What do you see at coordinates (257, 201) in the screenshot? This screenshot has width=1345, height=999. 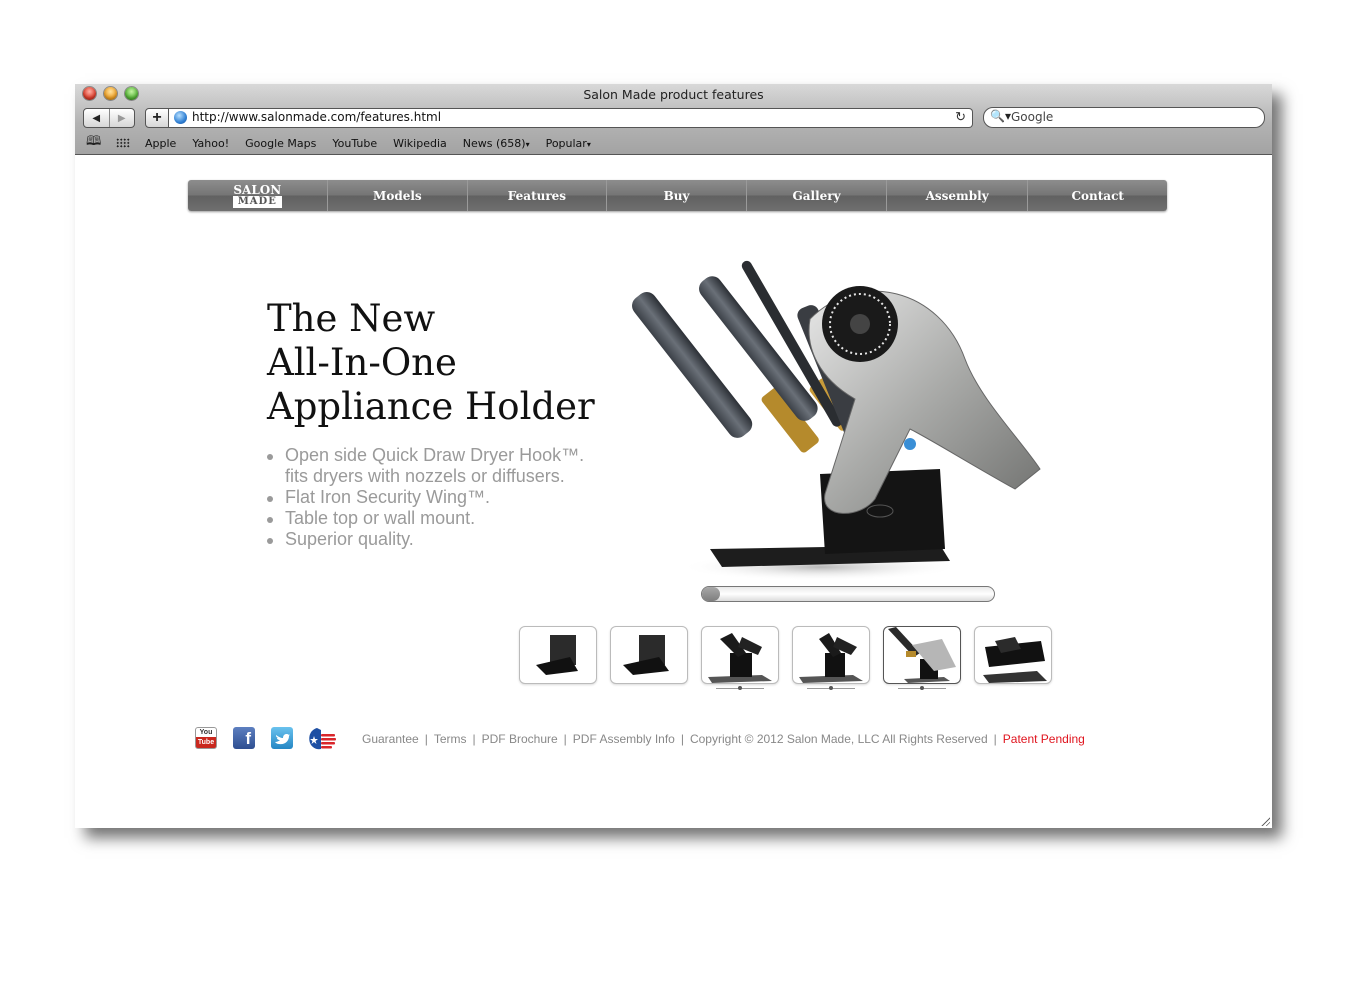 I see `logo-text-bottom: MADE` at bounding box center [257, 201].